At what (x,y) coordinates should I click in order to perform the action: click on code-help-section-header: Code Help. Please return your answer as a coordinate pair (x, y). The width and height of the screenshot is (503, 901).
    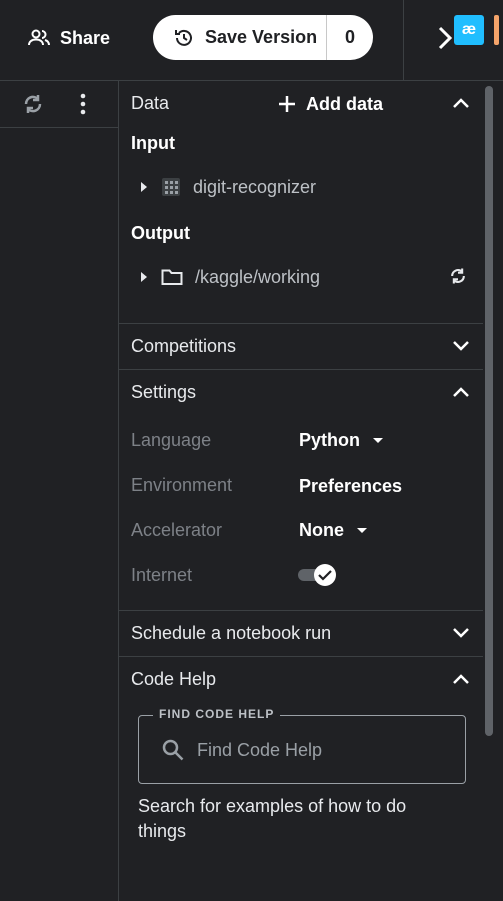
    Looking at the image, I should click on (301, 679).